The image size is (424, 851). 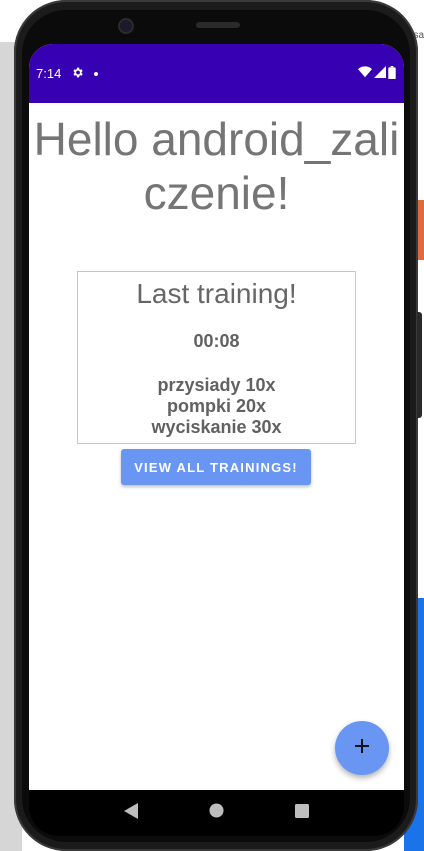 What do you see at coordinates (419, 365) in the screenshot?
I see `power-button` at bounding box center [419, 365].